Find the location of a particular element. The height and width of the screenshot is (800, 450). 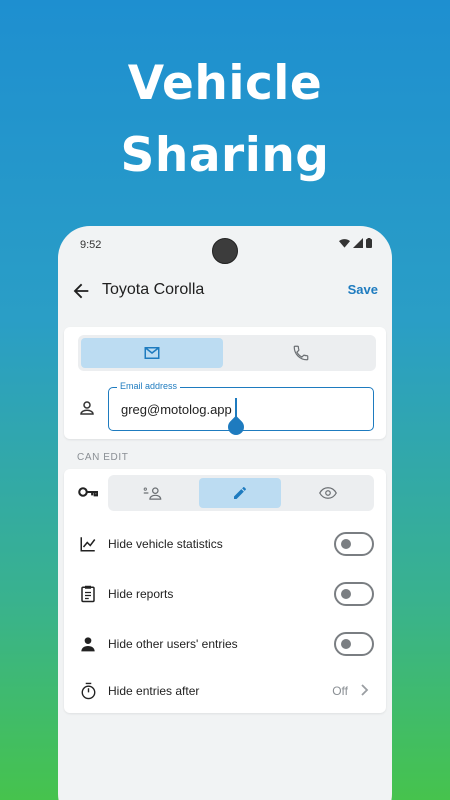

back-arrow-icon is located at coordinates (81, 291).